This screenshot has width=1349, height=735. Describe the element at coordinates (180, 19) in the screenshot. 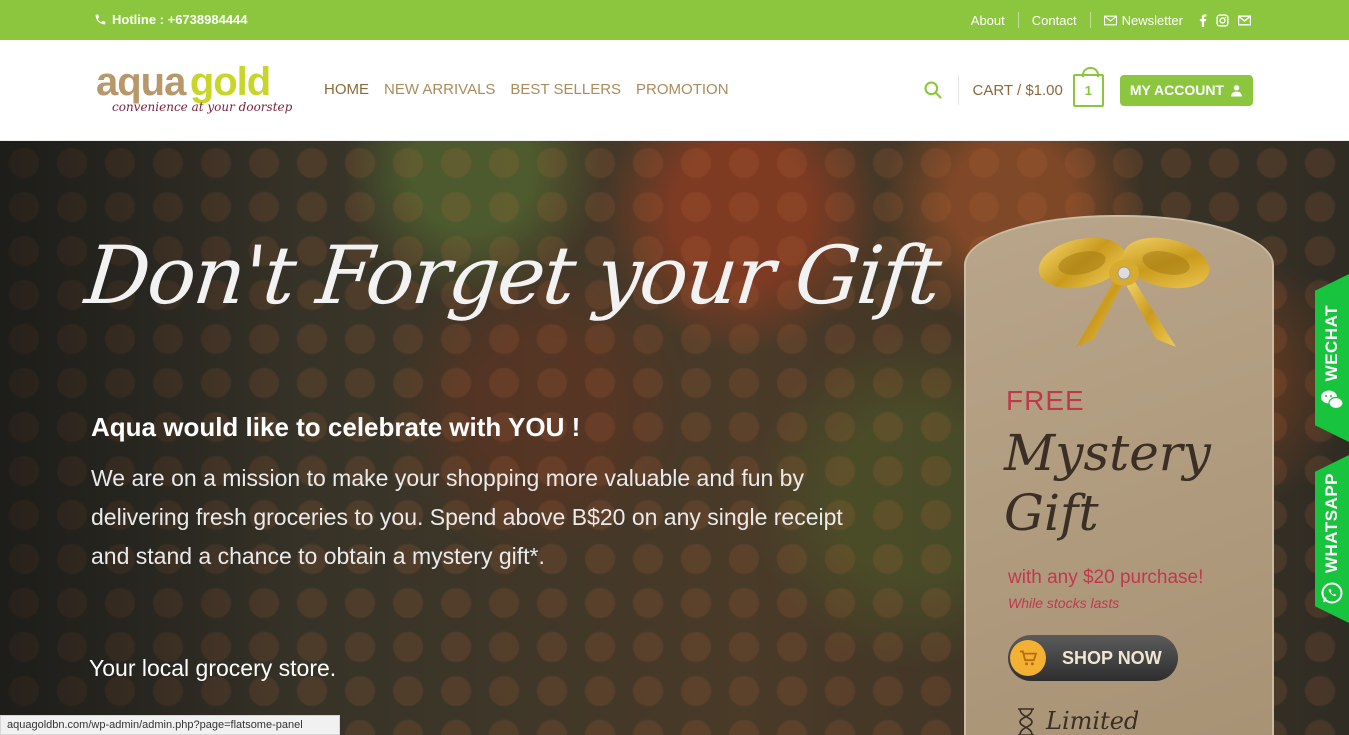

I see `hotline-text: Hotline : +6738984444` at that location.